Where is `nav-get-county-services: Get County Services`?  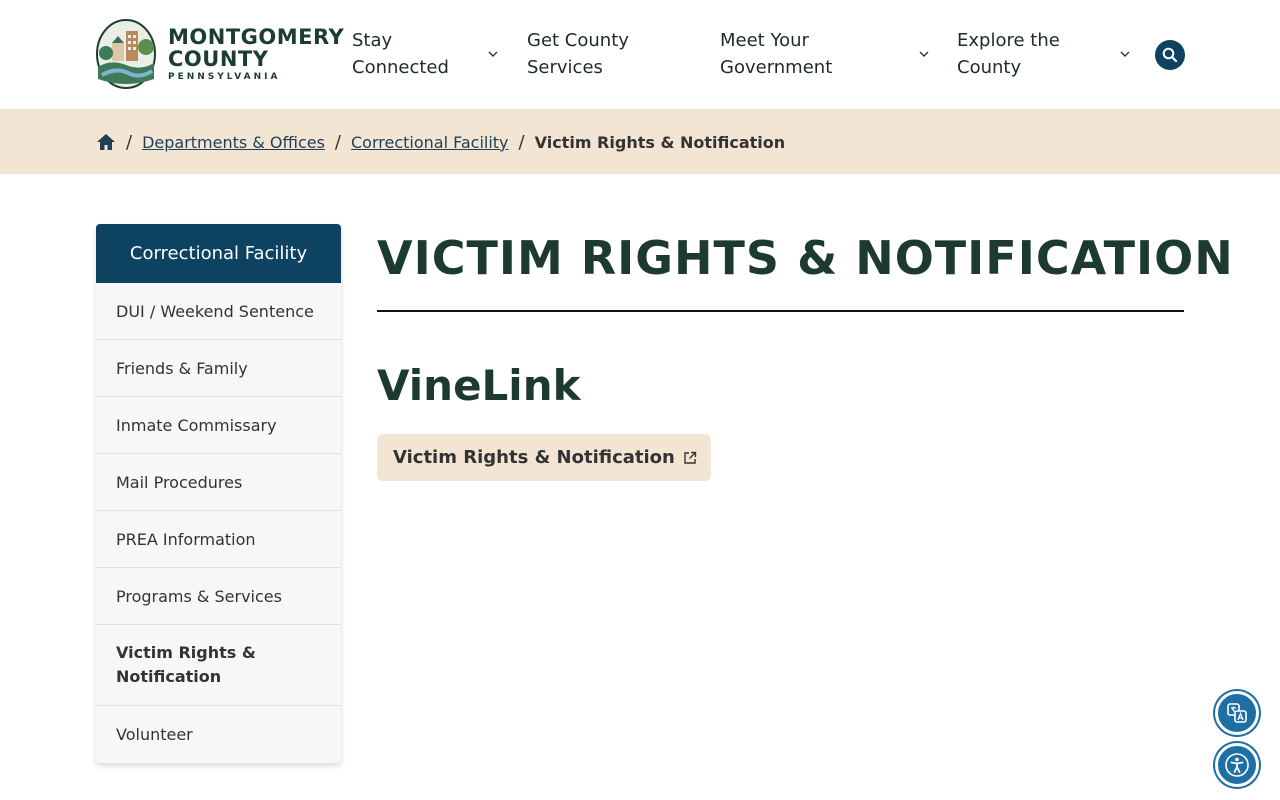 nav-get-county-services: Get County Services is located at coordinates (578, 54).